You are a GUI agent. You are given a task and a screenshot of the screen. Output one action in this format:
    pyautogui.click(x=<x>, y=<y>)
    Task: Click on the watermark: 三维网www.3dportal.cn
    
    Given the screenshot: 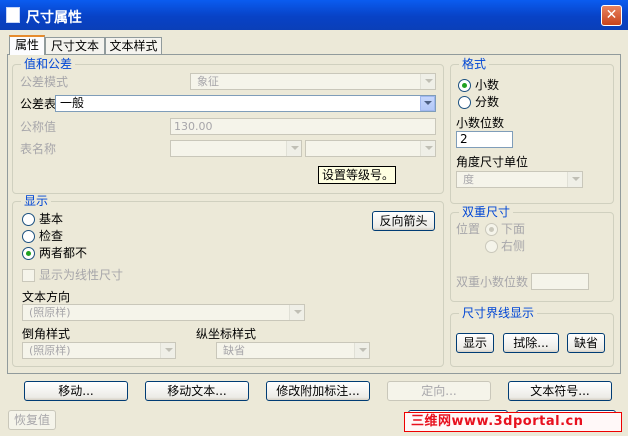 What is the action you would take?
    pyautogui.click(x=513, y=422)
    